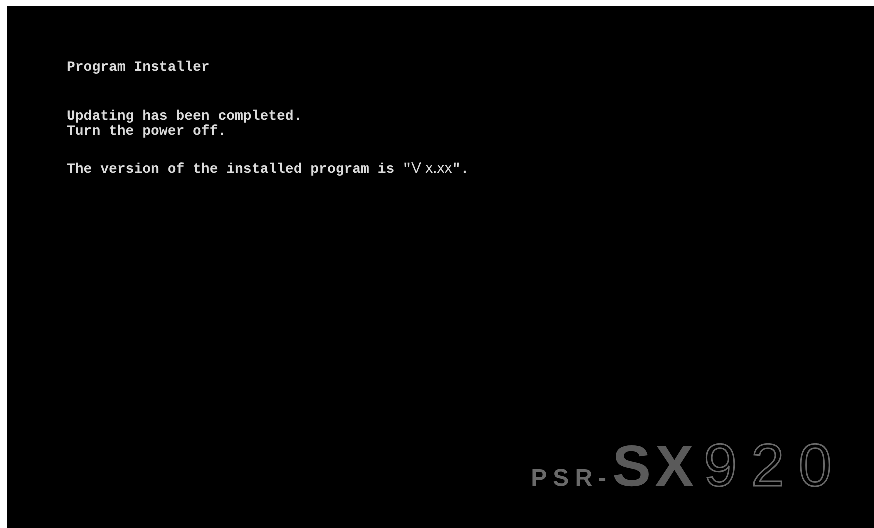 The height and width of the screenshot is (528, 874). I want to click on version-message: The version of the installed program is "V x.xx"., so click(268, 169).